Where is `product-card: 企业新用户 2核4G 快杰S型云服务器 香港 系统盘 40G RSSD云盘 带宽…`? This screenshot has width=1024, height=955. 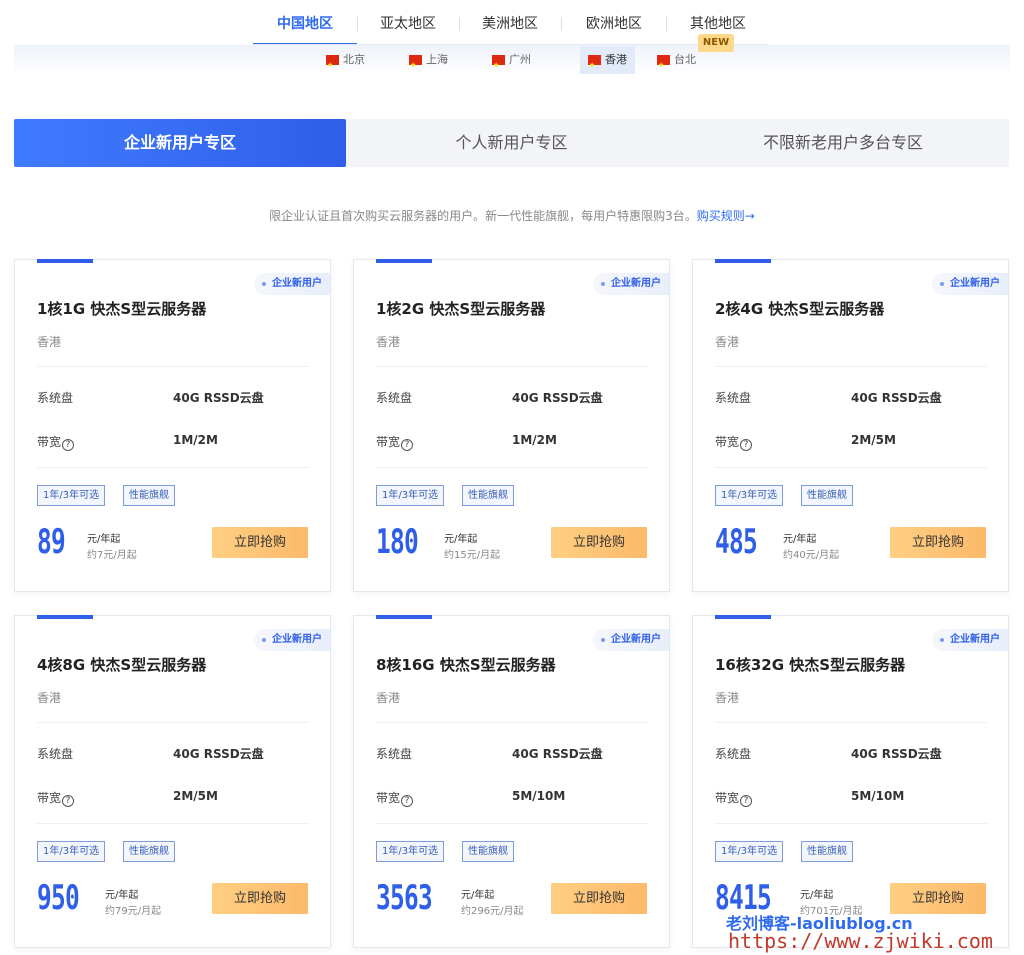
product-card: 企业新用户 2核4G 快杰S型云服务器 香港 系统盘 40G RSSD云盘 带宽… is located at coordinates (850, 425).